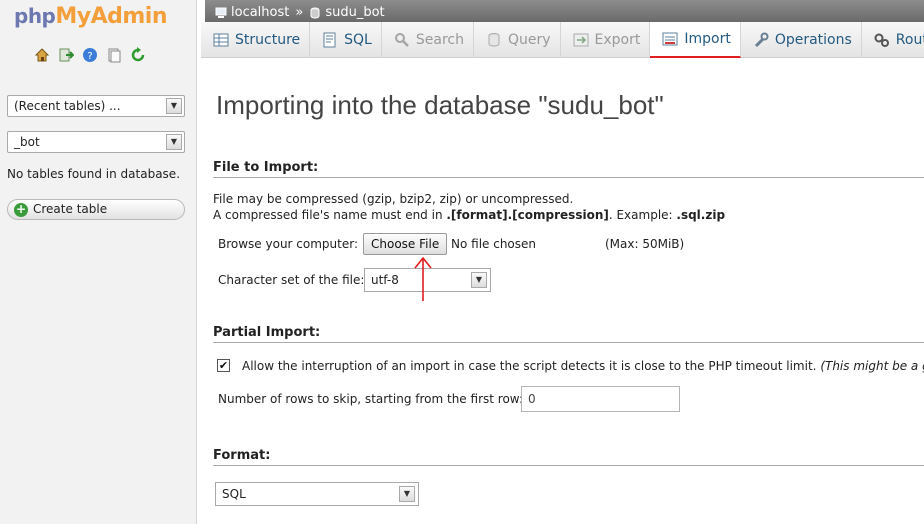 The height and width of the screenshot is (524, 924). Describe the element at coordinates (221, 12) in the screenshot. I see `server-icon` at that location.